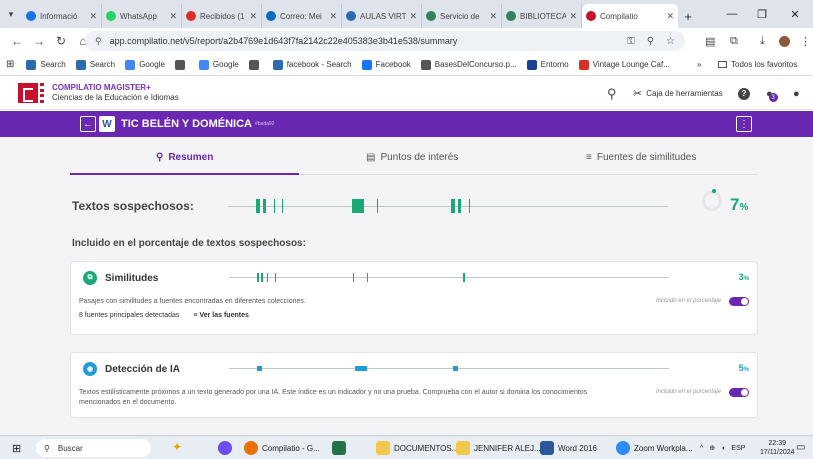 The image size is (813, 459). I want to click on bookmark-item: Entorno, so click(547, 64).